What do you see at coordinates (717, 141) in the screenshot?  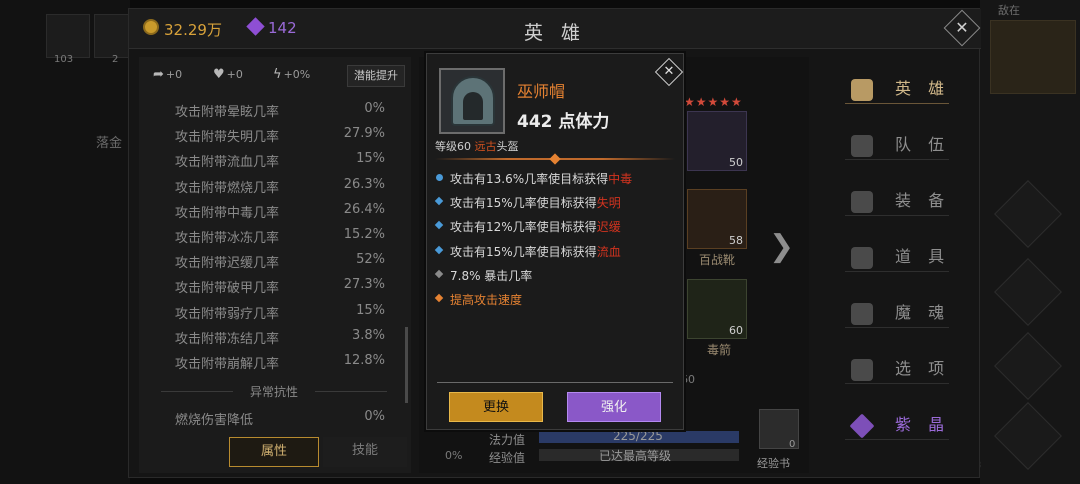 I see `equipment-slot: 50` at bounding box center [717, 141].